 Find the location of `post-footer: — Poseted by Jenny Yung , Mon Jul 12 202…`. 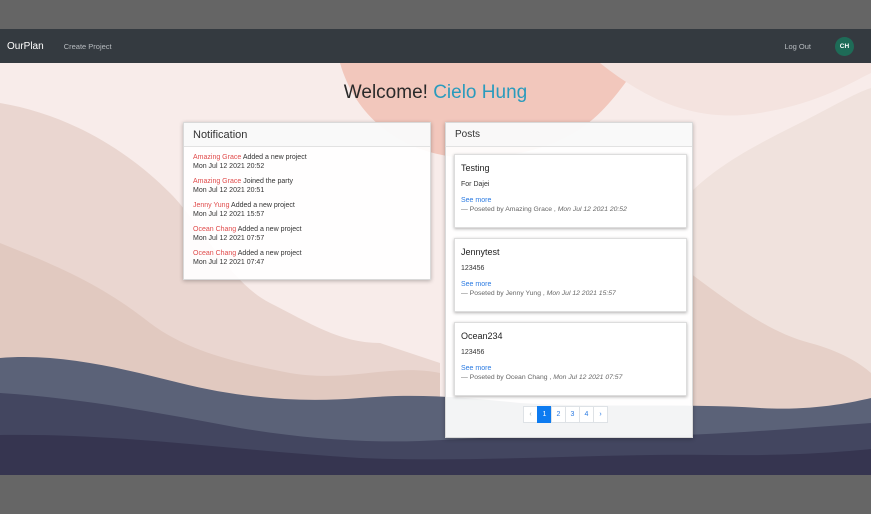

post-footer: — Poseted by Jenny Yung , Mon Jul 12 202… is located at coordinates (573, 293).